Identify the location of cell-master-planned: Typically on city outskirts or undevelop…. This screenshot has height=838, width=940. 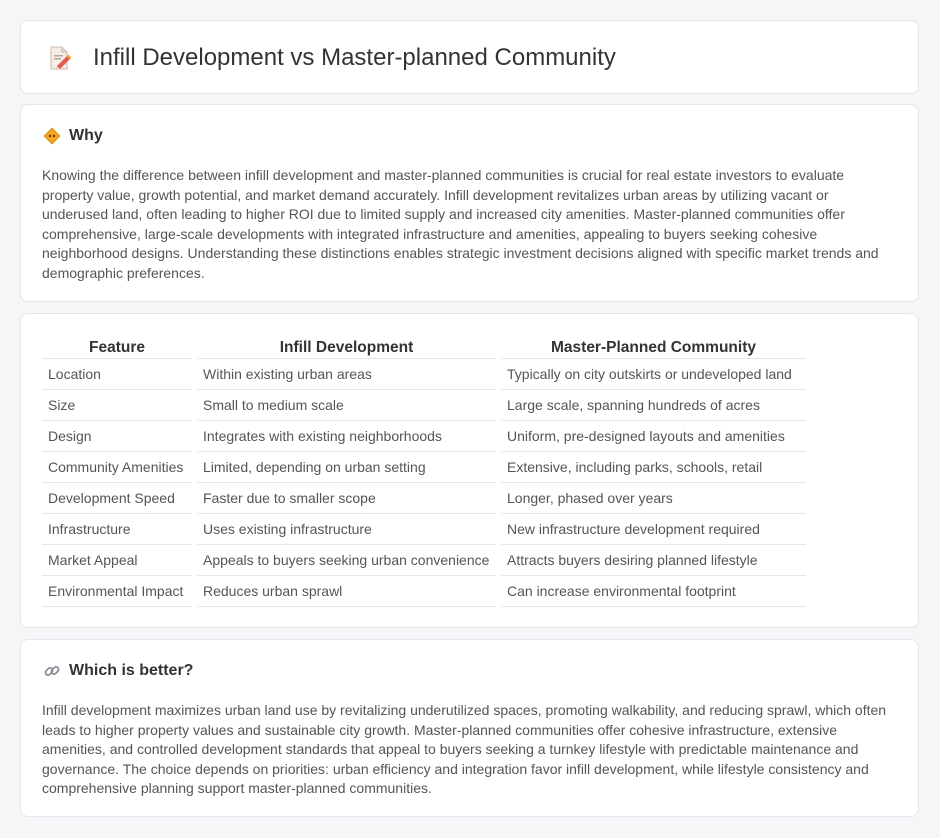
(653, 374).